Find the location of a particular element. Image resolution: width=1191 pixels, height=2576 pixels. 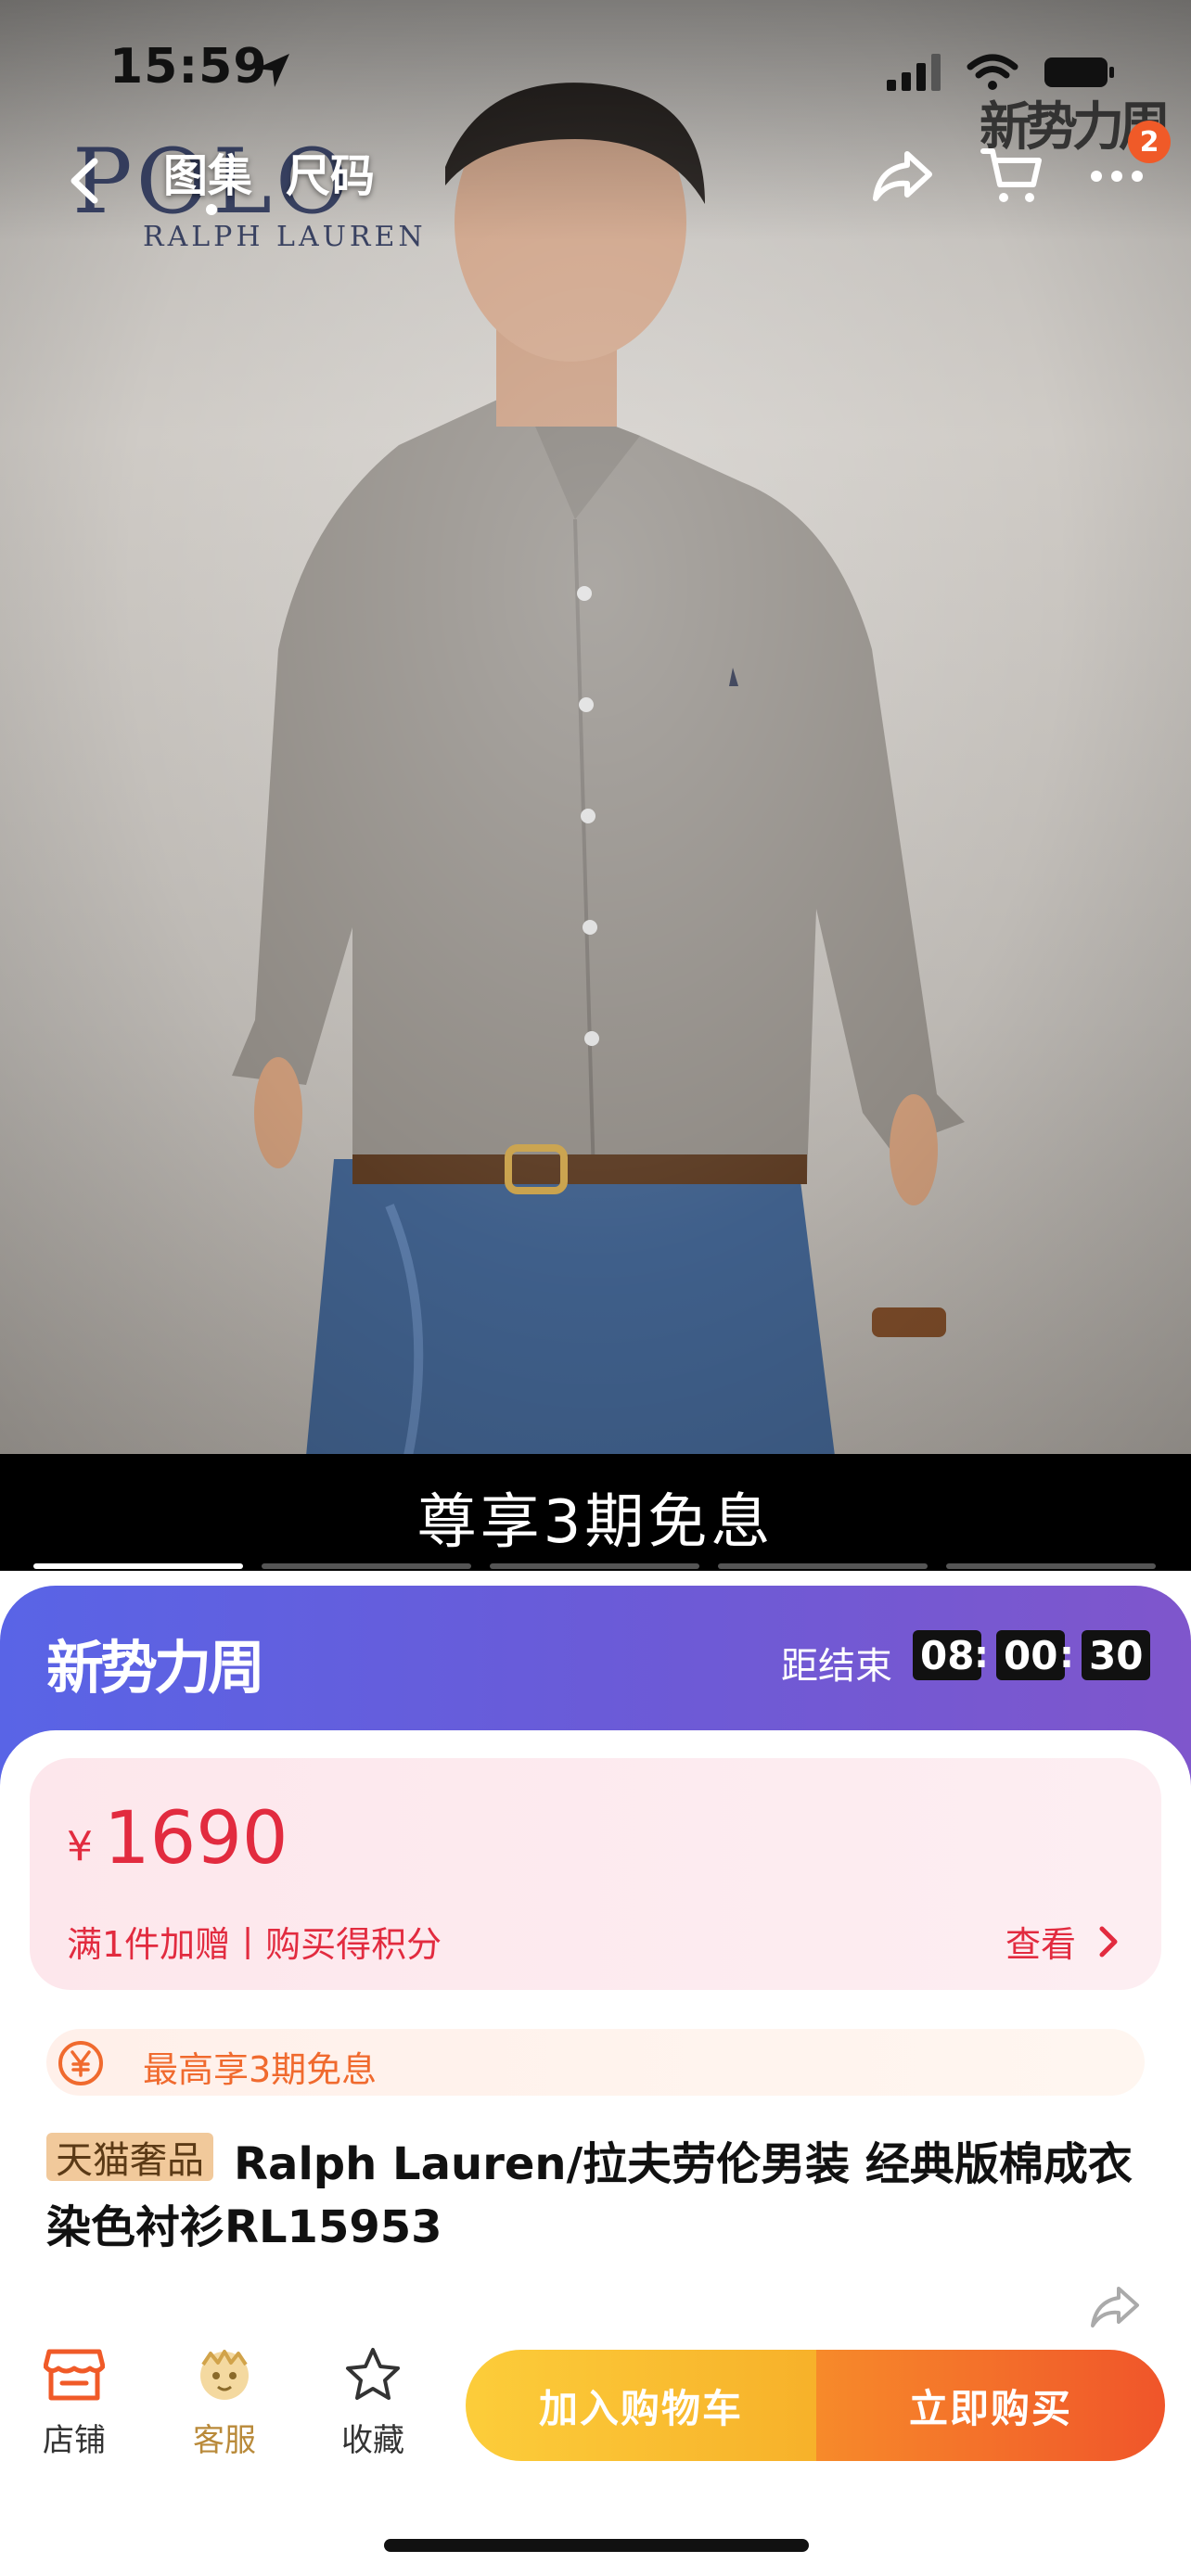

shop-button: 店铺 is located at coordinates (74, 2403).